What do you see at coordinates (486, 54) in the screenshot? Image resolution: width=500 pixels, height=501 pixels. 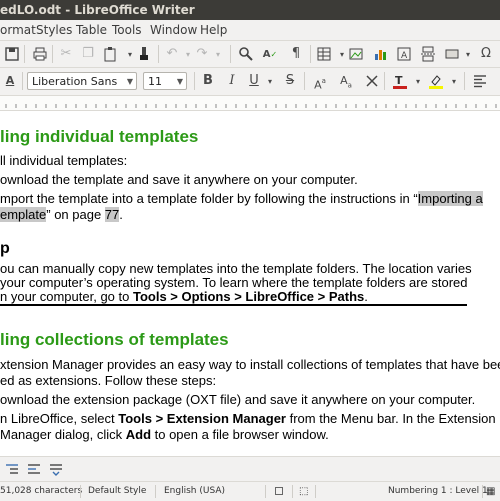 I see `special-character-icon: Ω` at bounding box center [486, 54].